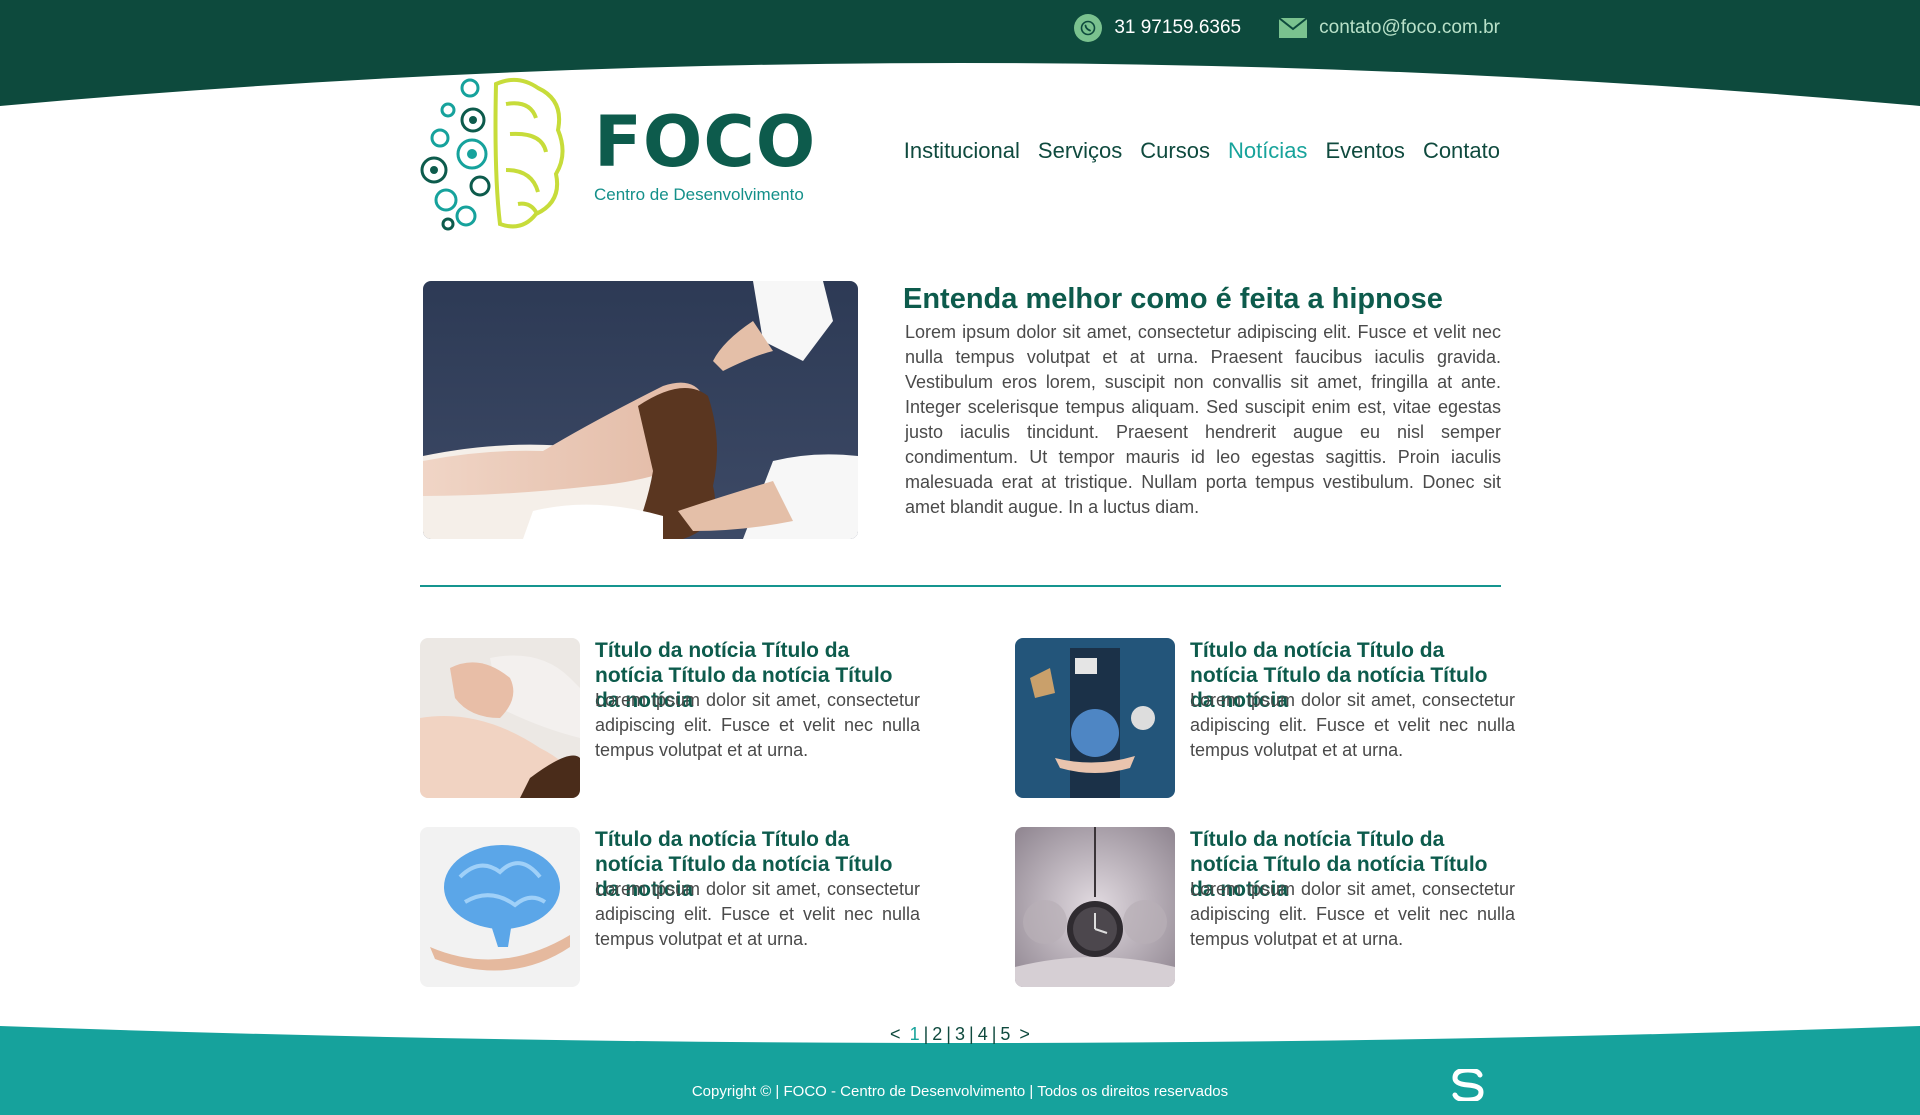 The height and width of the screenshot is (1115, 1920). Describe the element at coordinates (960, 586) in the screenshot. I see `section-divider` at that location.